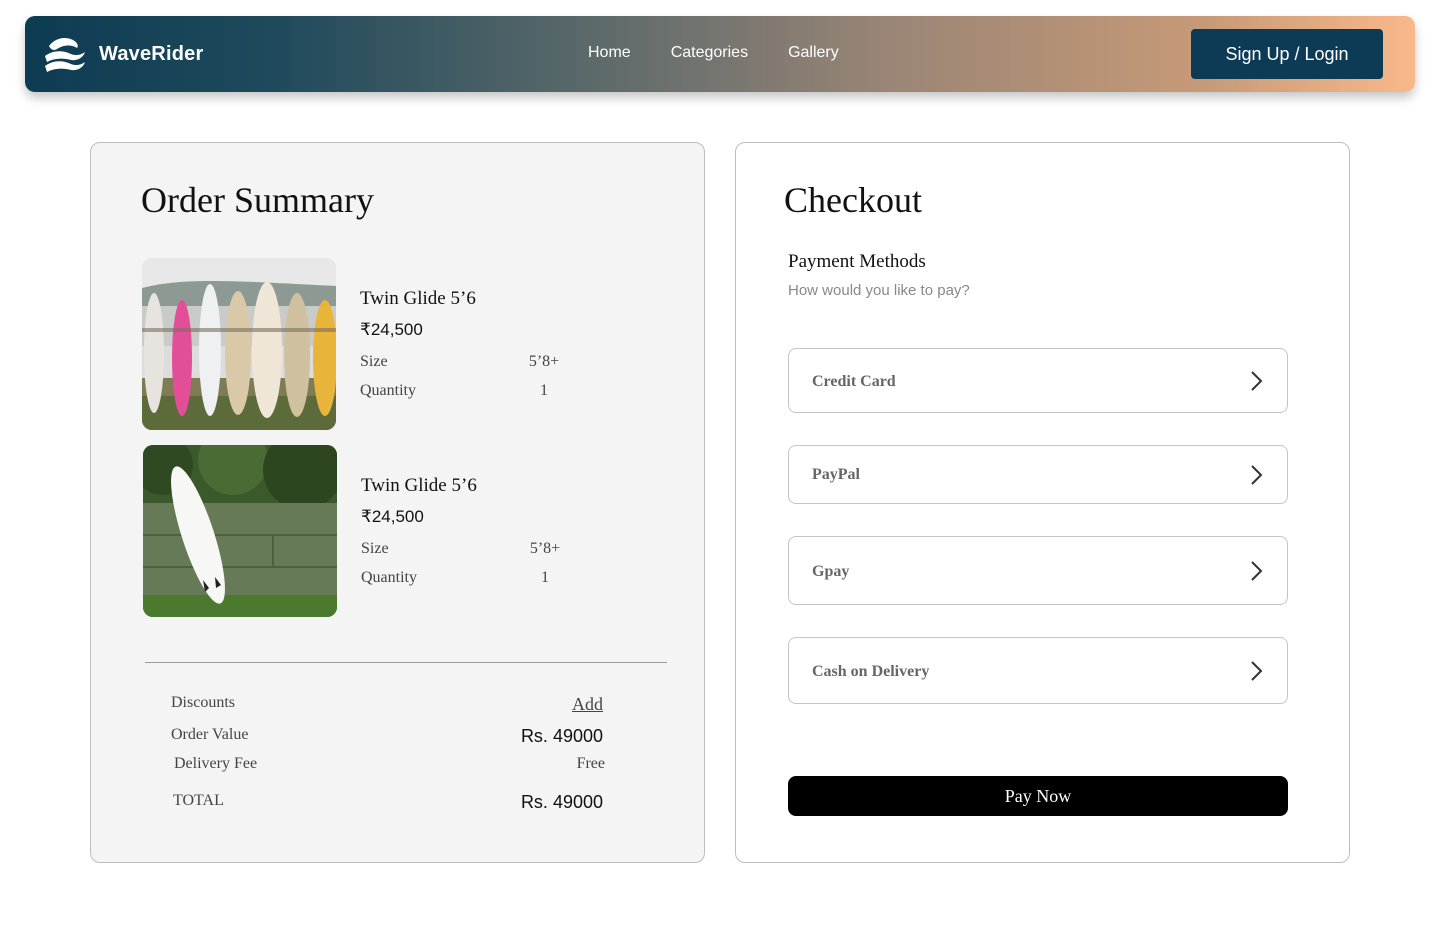 The width and height of the screenshot is (1440, 935). What do you see at coordinates (151, 53) in the screenshot?
I see `brand-name: WaveRider` at bounding box center [151, 53].